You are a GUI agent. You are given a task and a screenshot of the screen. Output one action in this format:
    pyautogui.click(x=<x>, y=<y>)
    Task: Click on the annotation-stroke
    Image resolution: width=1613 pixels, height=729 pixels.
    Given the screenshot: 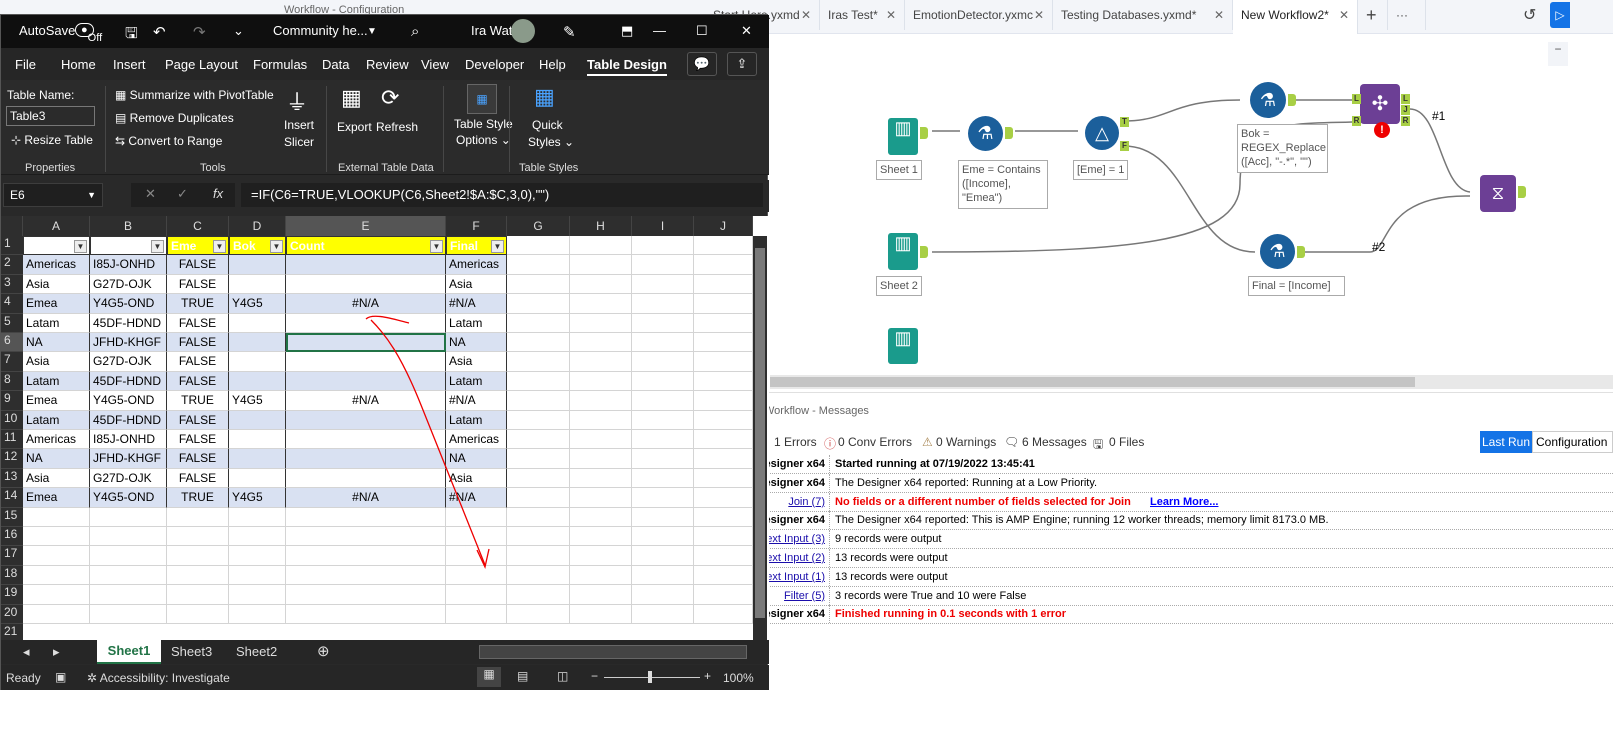 What is the action you would take?
    pyautogui.click(x=425, y=440)
    